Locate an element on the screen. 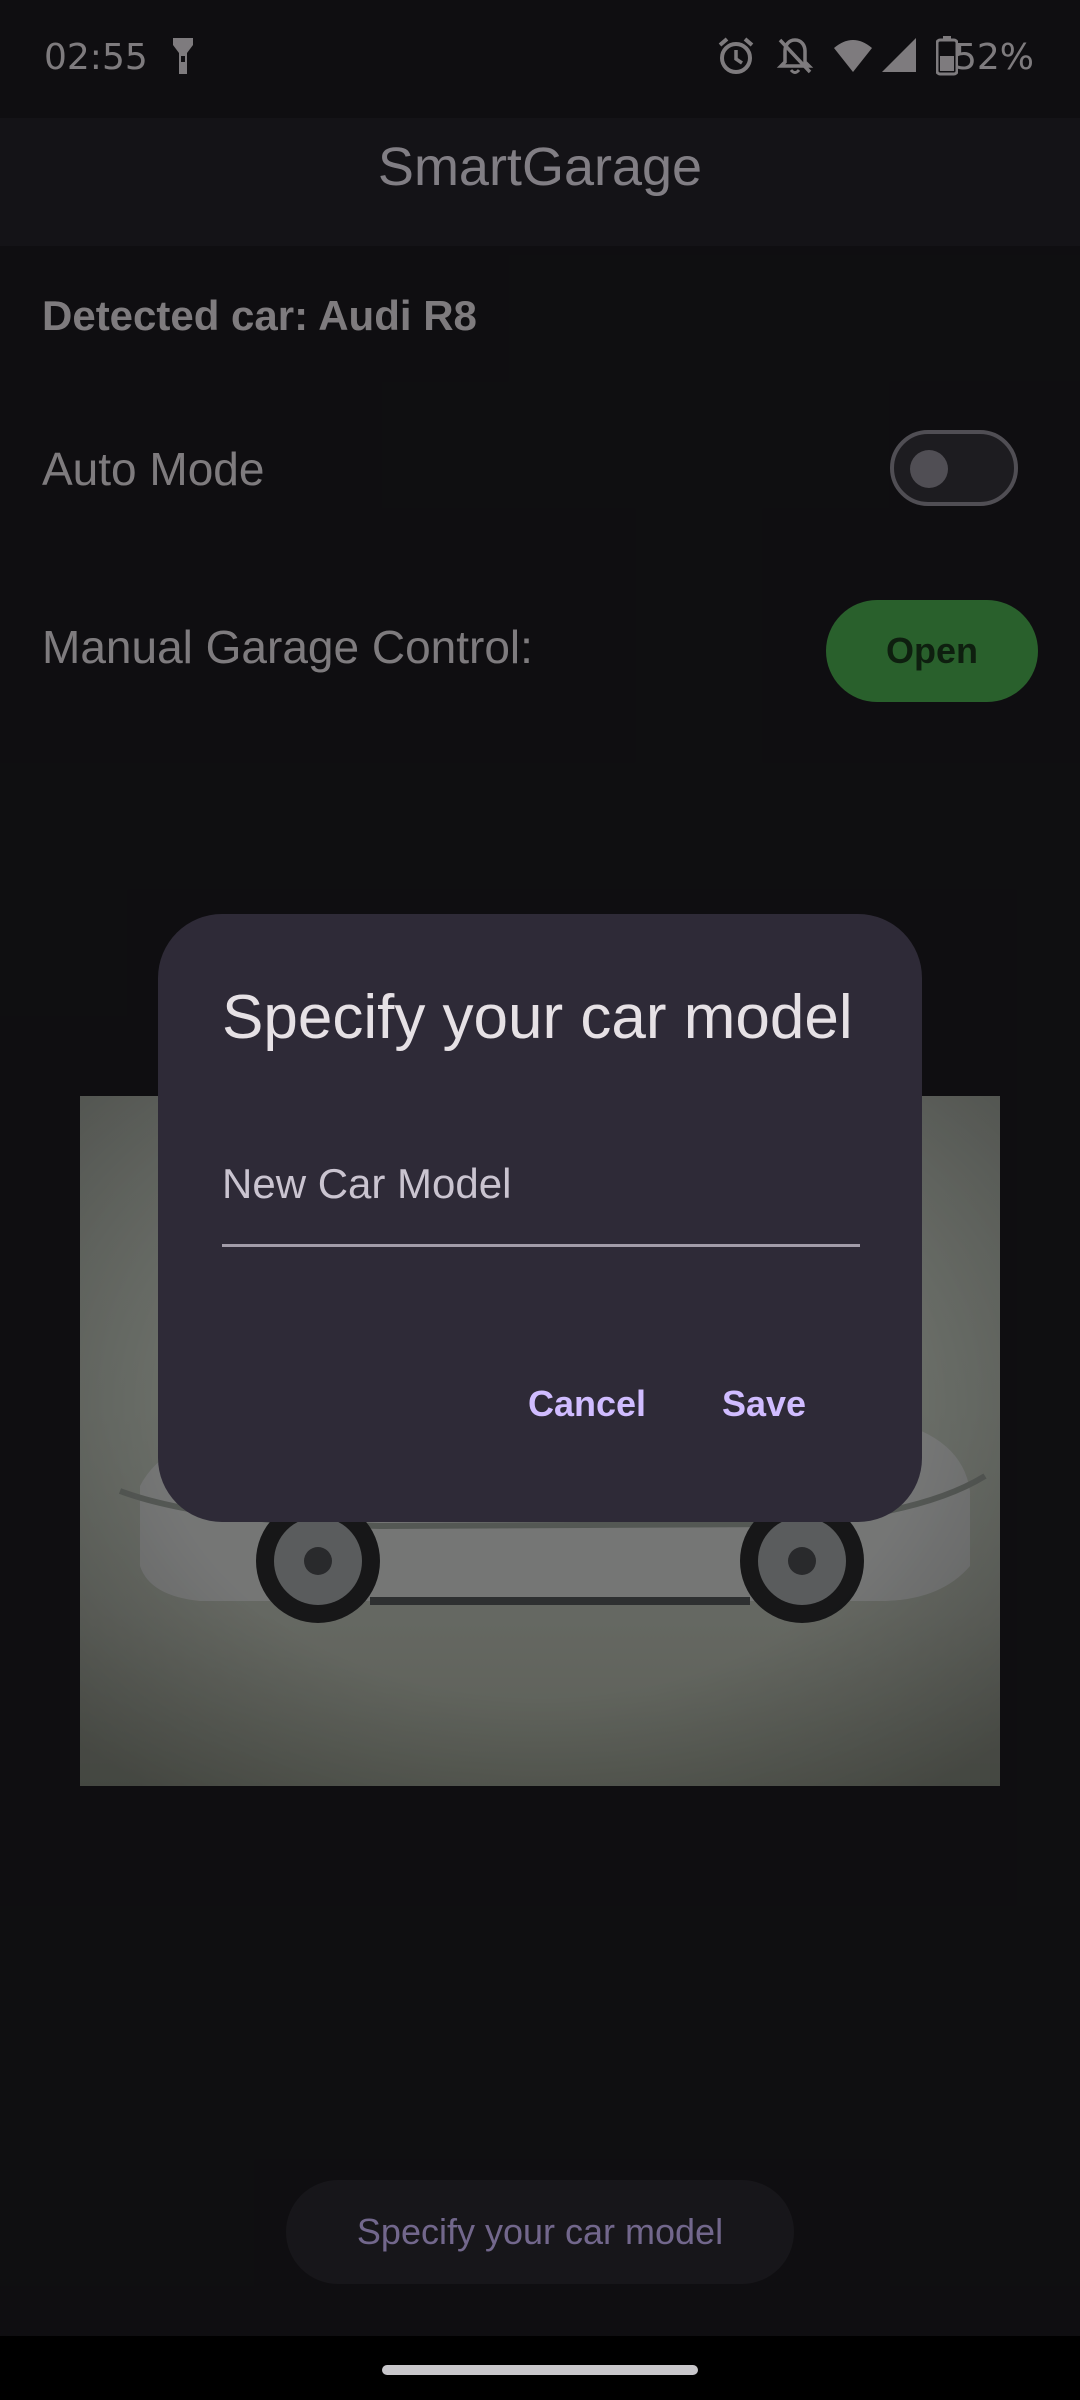 The width and height of the screenshot is (1080, 2400). dialog-title: Specify your car model is located at coordinates (537, 1017).